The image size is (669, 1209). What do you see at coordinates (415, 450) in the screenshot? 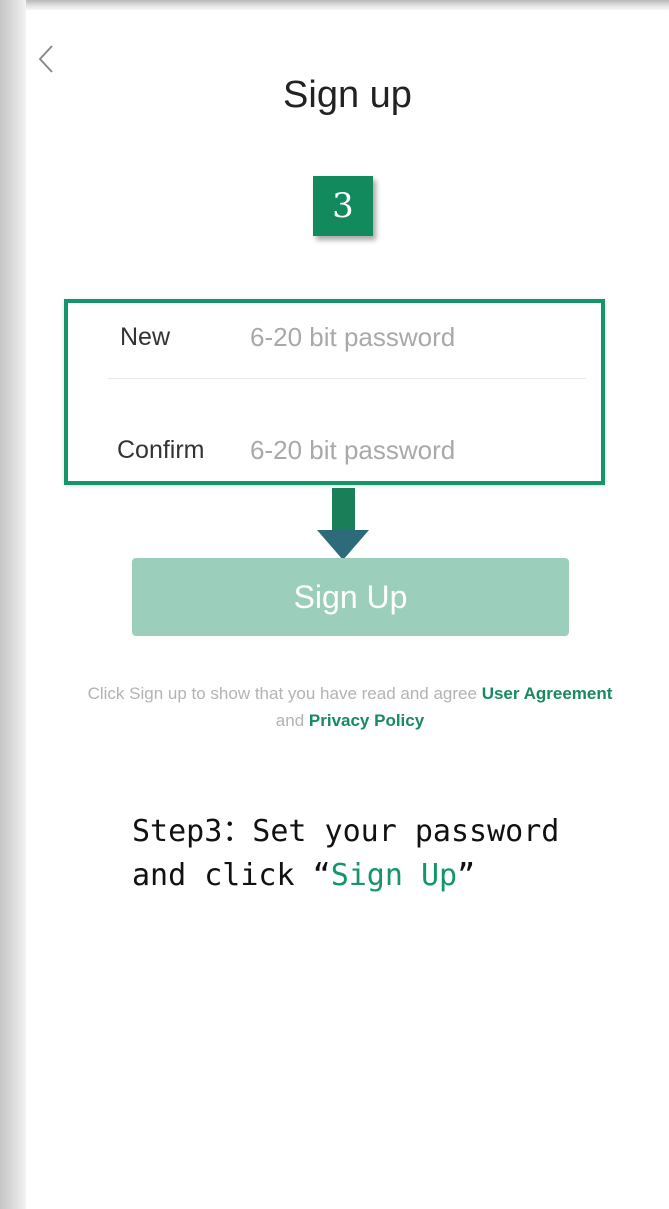
I see `confirm-password-input` at bounding box center [415, 450].